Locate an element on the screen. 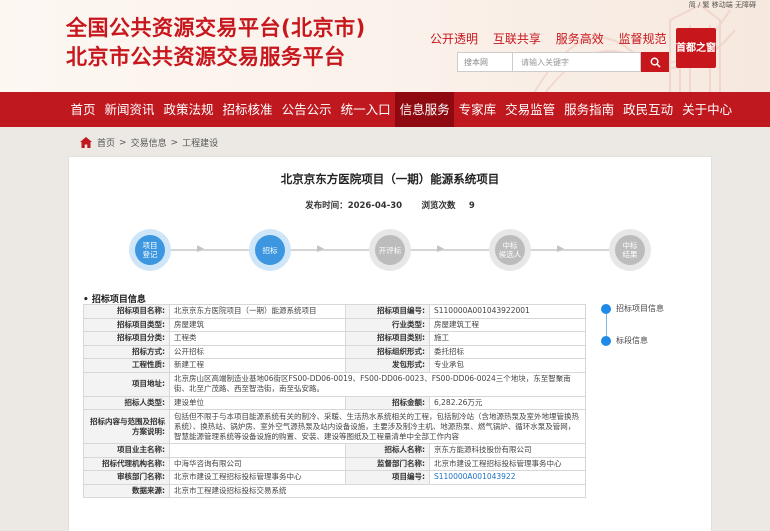  cell-label: 监督部门名称: is located at coordinates (387, 463).